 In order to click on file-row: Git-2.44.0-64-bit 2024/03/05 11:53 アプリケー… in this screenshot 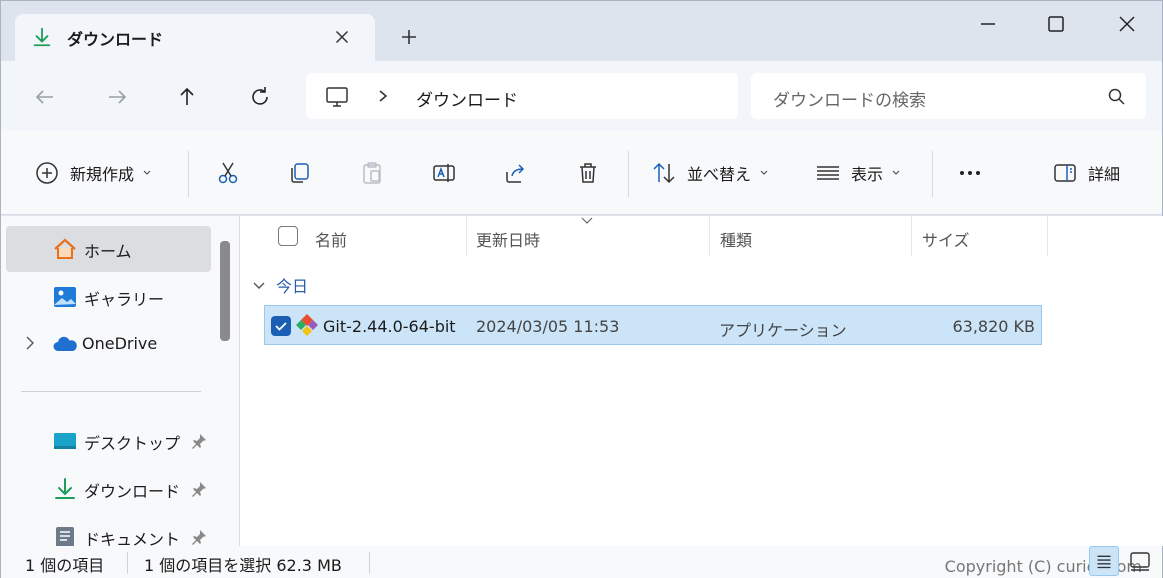, I will do `click(653, 325)`.